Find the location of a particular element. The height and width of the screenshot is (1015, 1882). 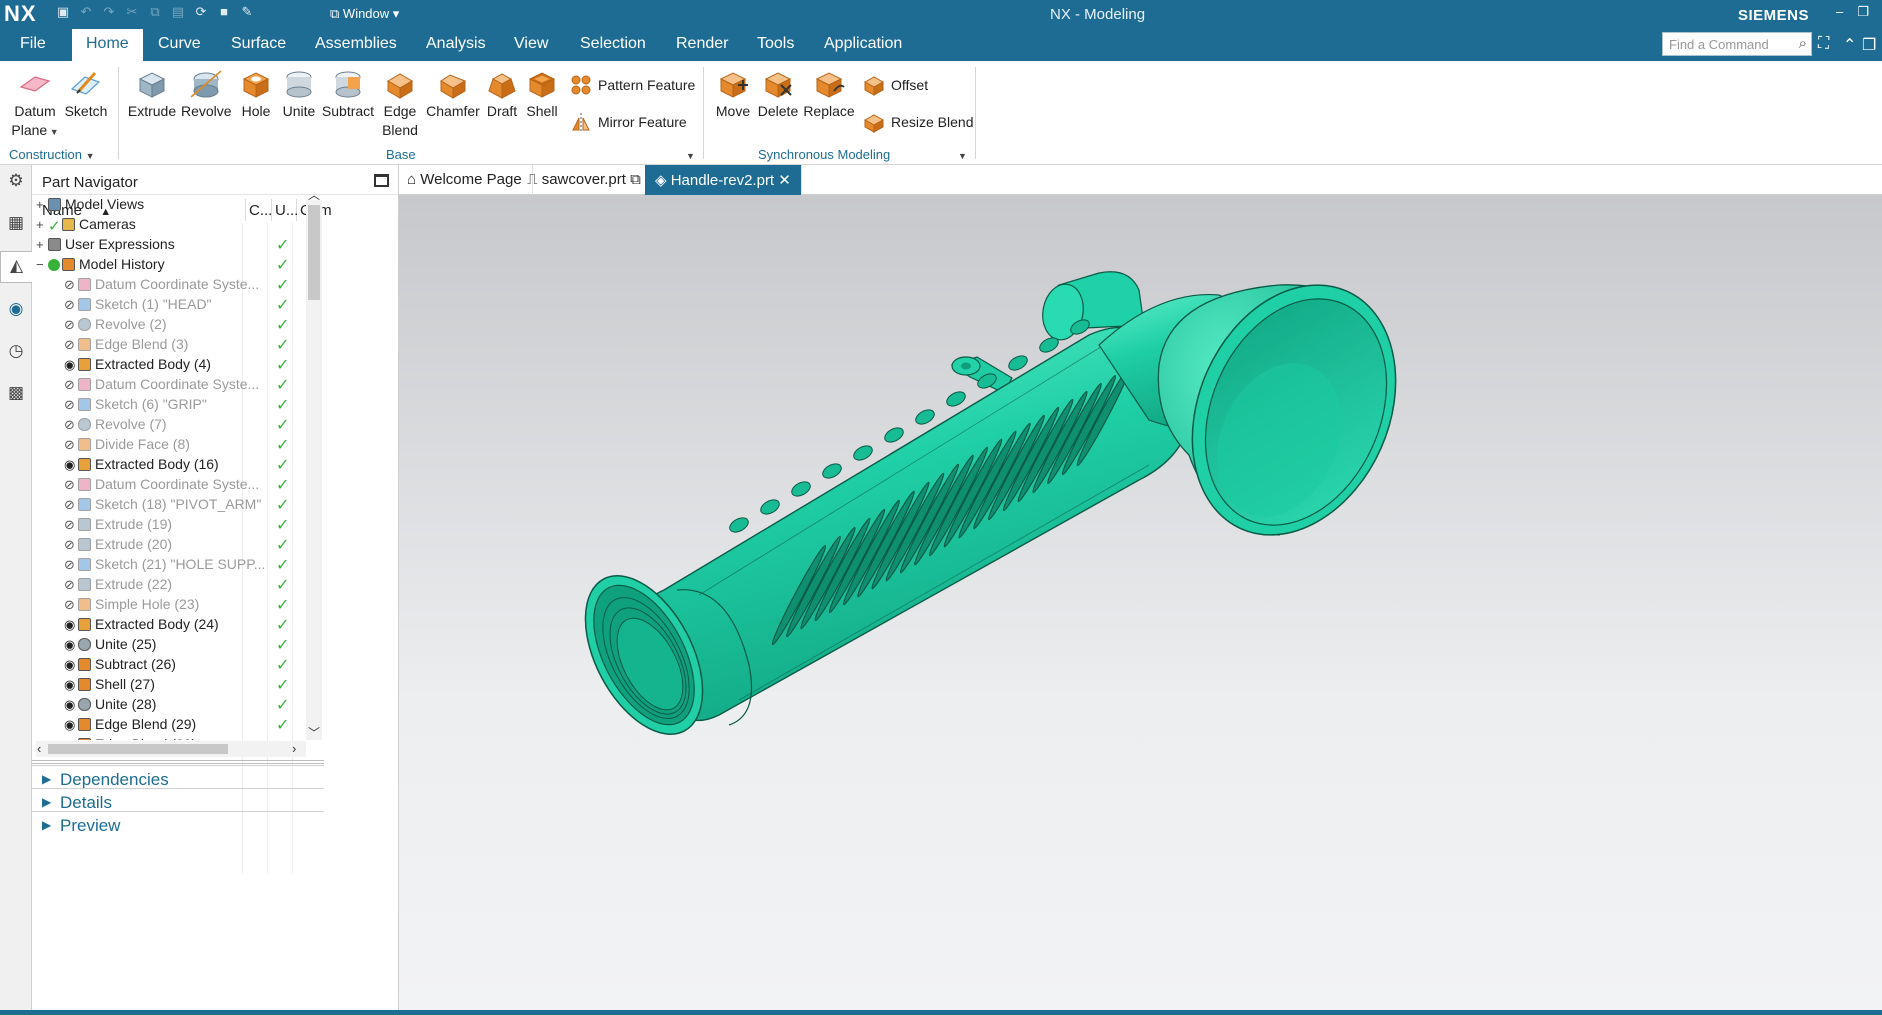

save-icon: ▣ is located at coordinates (63, 12).